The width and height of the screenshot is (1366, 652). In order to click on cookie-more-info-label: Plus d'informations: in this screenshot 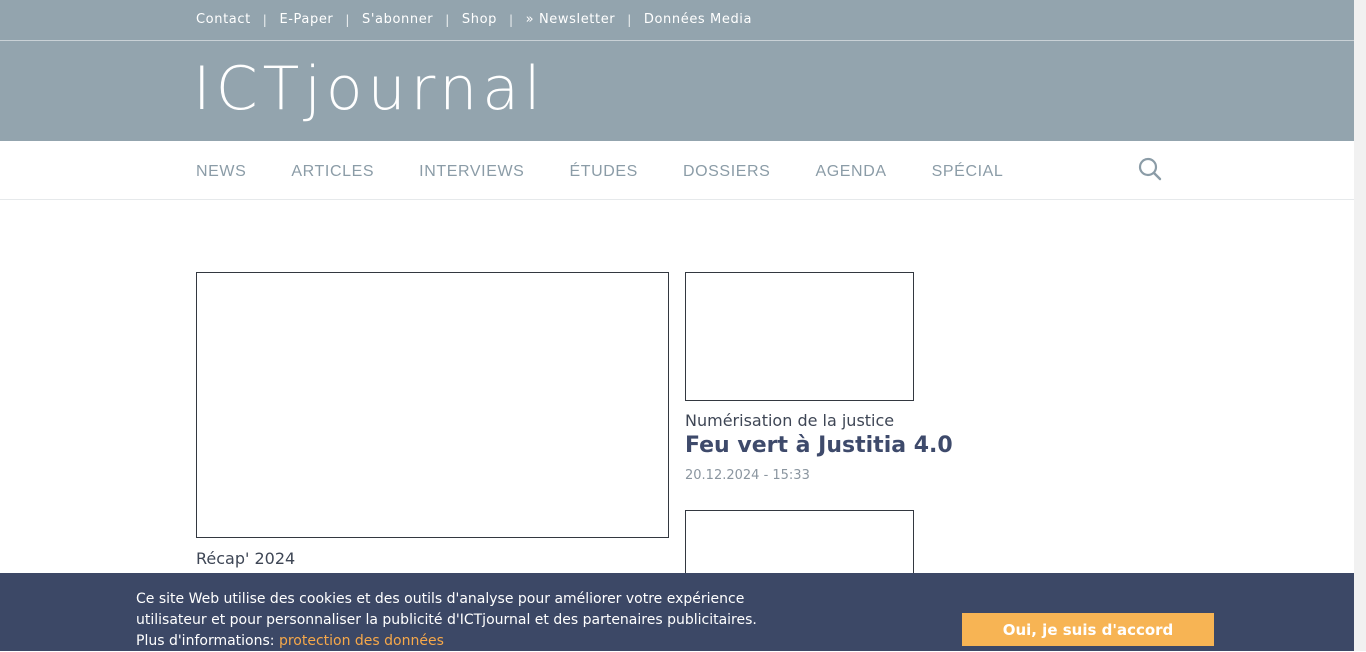, I will do `click(207, 641)`.